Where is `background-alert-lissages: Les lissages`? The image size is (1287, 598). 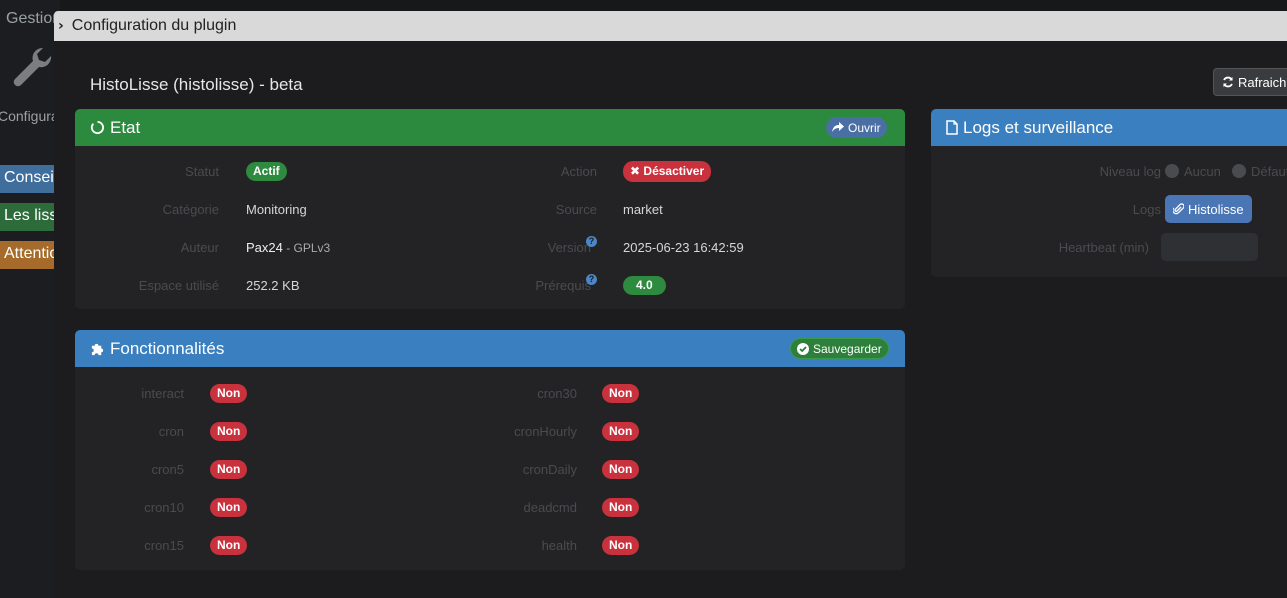
background-alert-lissages: Les lissages is located at coordinates (30, 217).